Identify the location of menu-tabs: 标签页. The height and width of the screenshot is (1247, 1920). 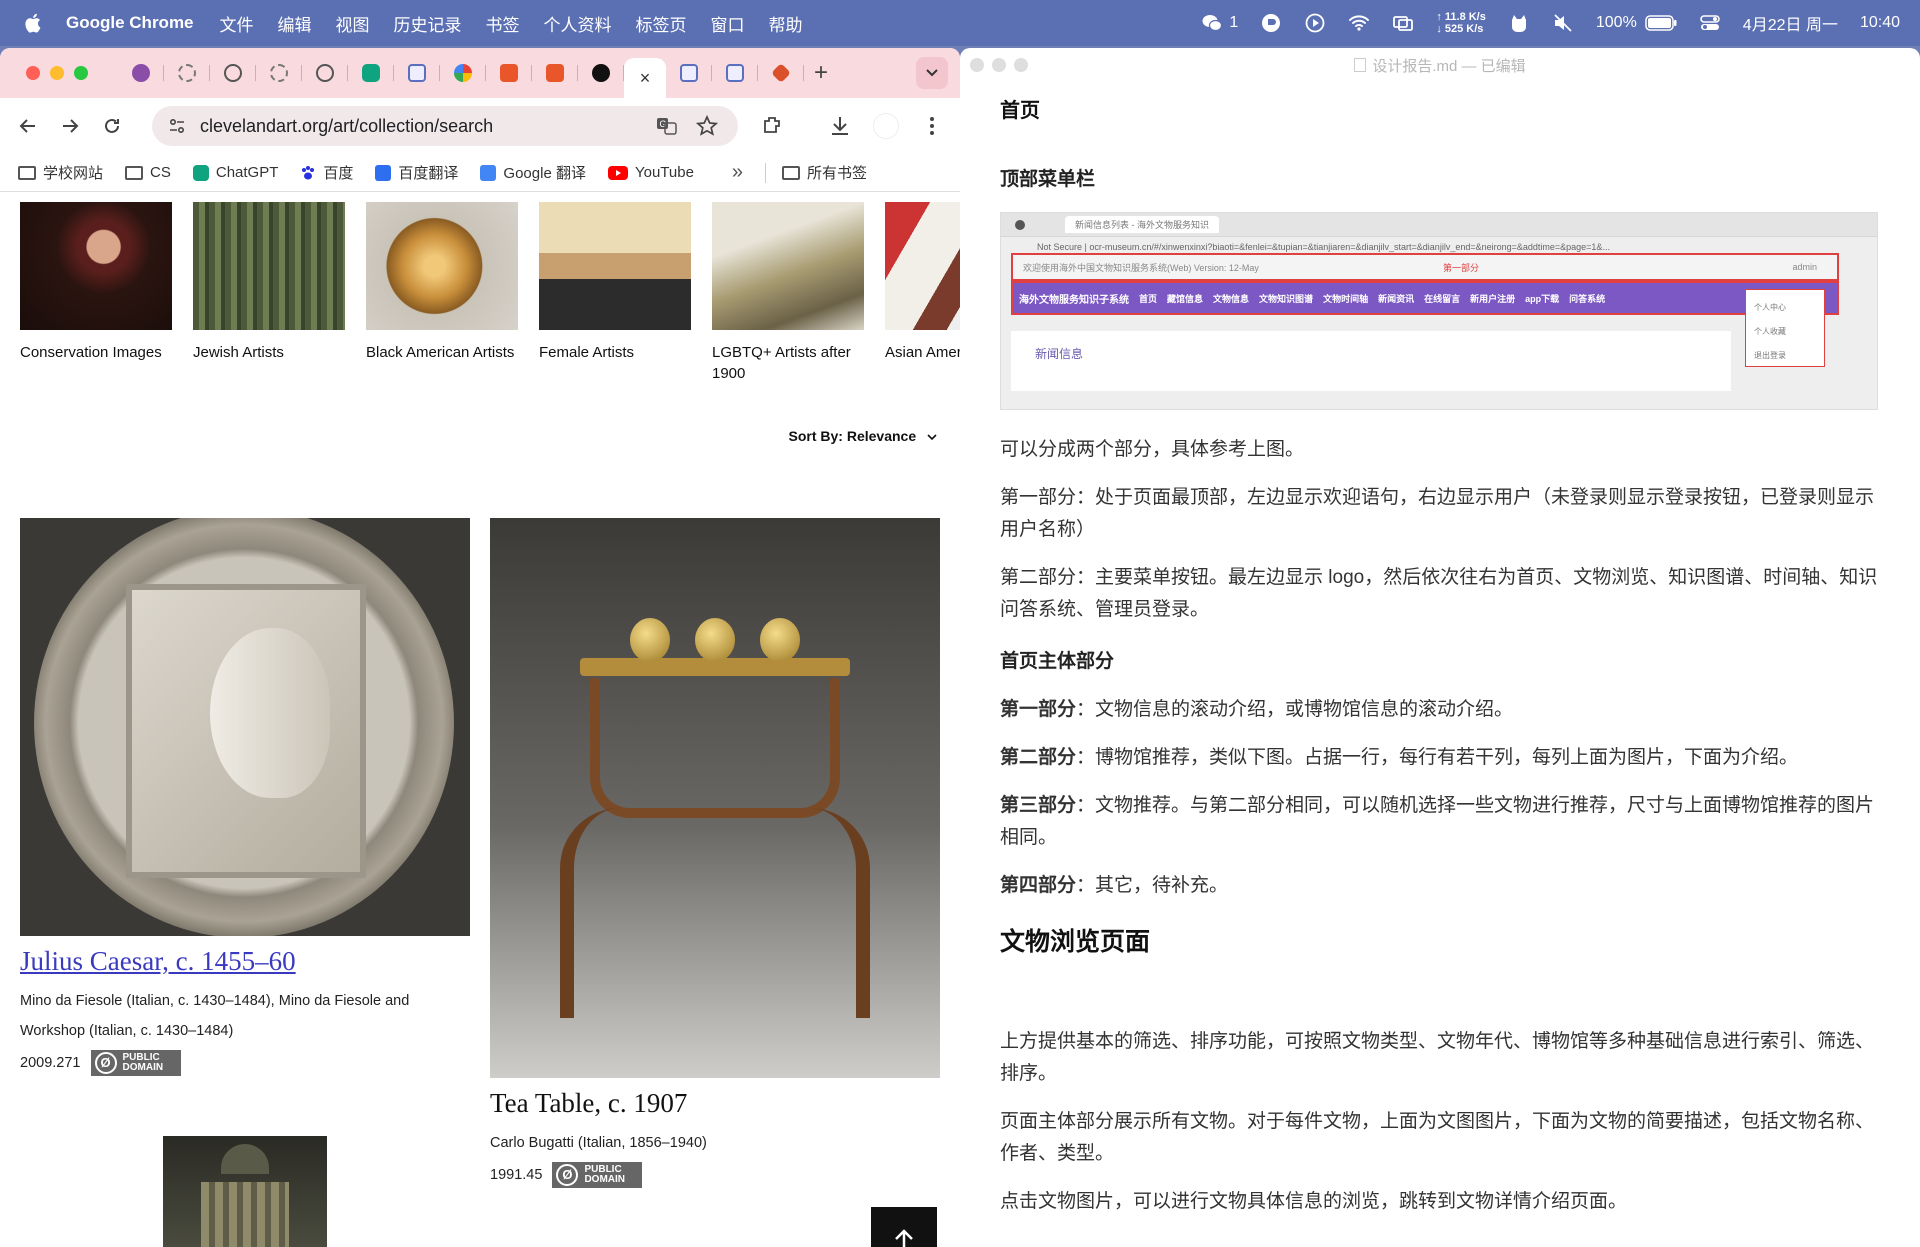
(661, 23).